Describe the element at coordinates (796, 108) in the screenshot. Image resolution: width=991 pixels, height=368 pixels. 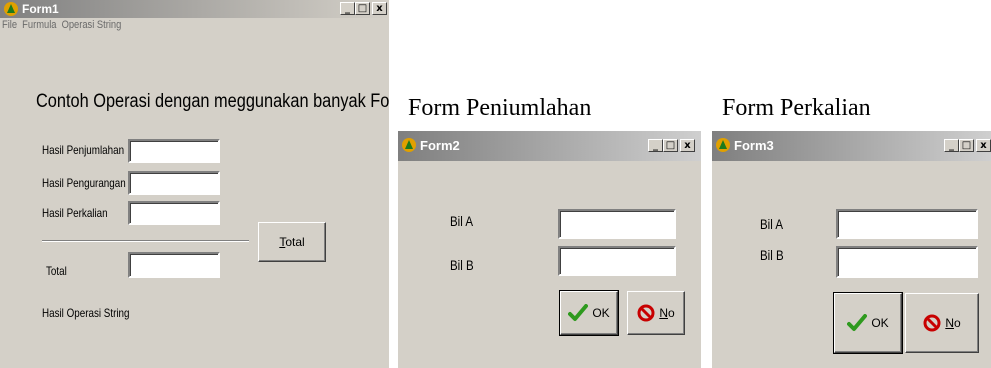
I see `caption-form-perkalian: Form Perkalian` at that location.